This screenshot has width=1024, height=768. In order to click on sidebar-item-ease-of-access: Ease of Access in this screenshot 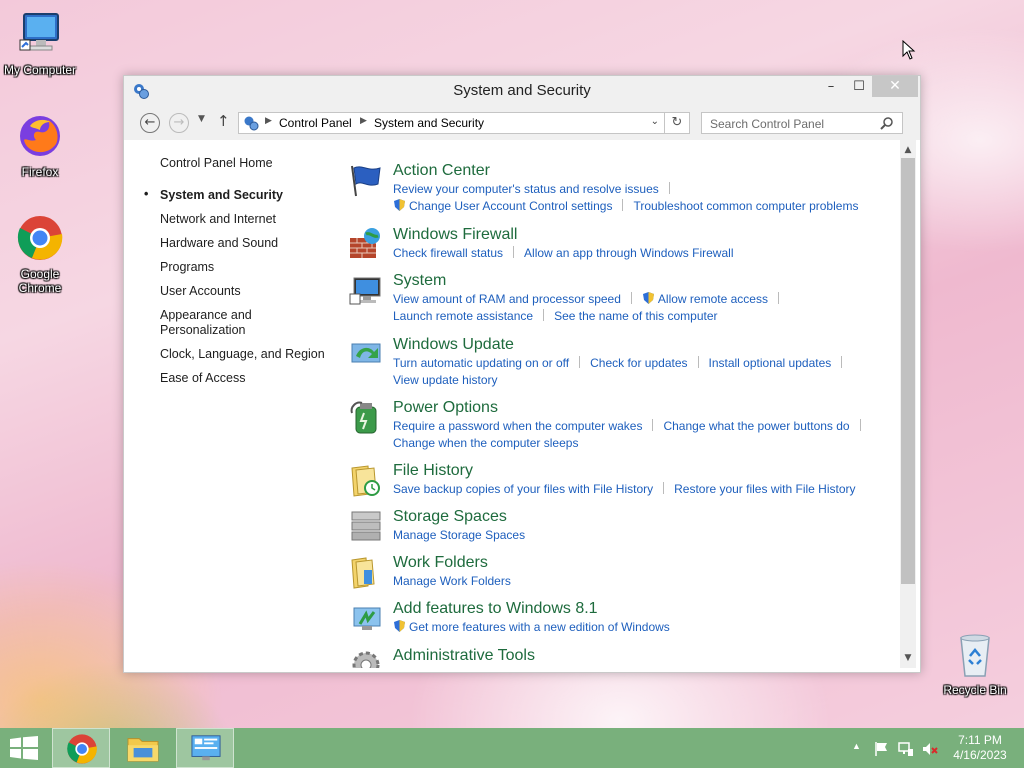, I will do `click(245, 378)`.